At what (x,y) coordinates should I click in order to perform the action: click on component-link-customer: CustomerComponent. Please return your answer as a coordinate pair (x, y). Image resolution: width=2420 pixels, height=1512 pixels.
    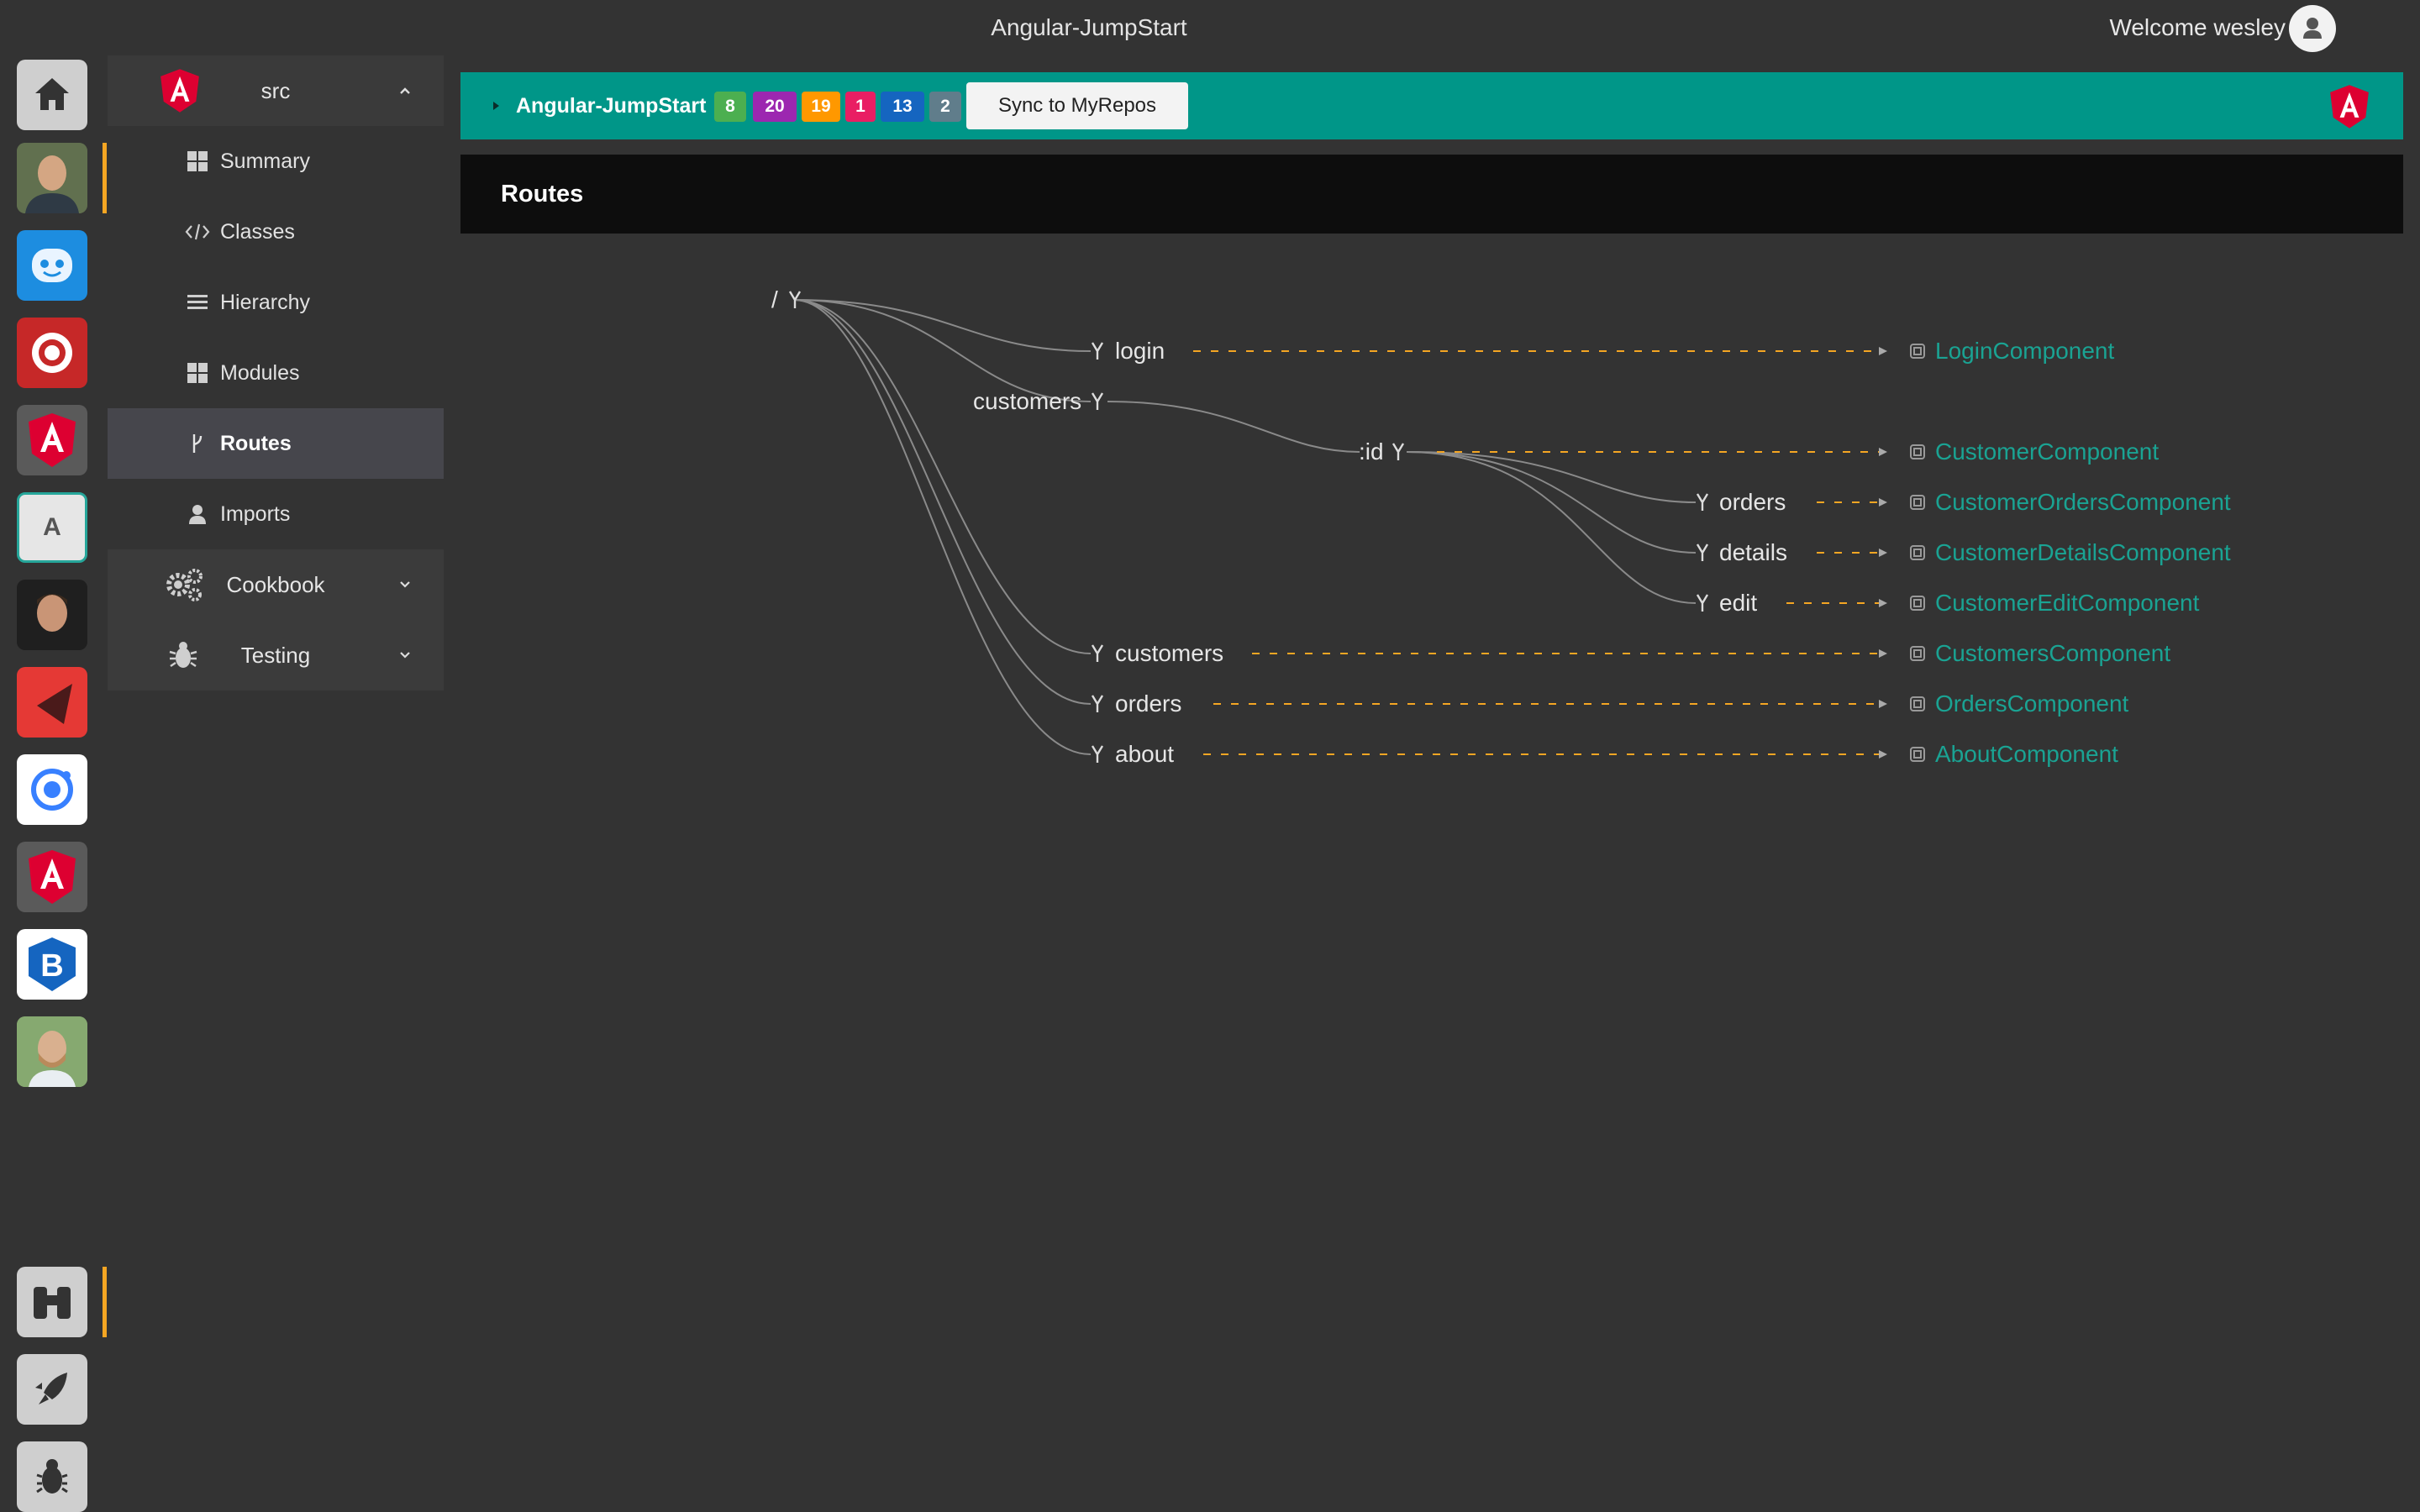
    Looking at the image, I should click on (2047, 452).